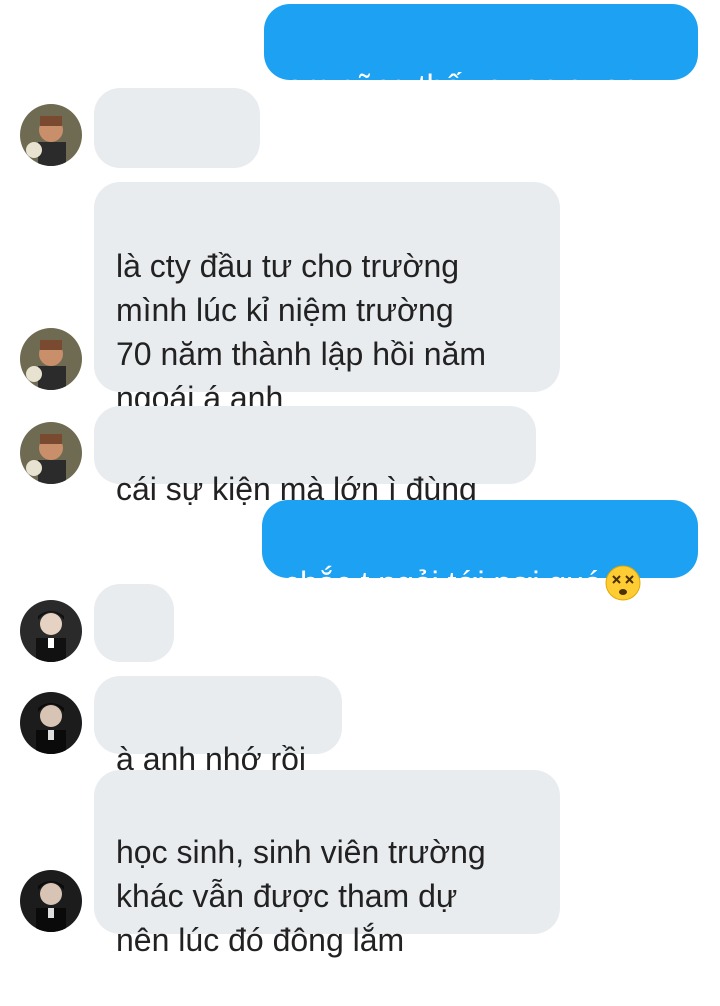  I want to click on message-text: chắc t ngỏi tới nơi quá, so click(483, 583).